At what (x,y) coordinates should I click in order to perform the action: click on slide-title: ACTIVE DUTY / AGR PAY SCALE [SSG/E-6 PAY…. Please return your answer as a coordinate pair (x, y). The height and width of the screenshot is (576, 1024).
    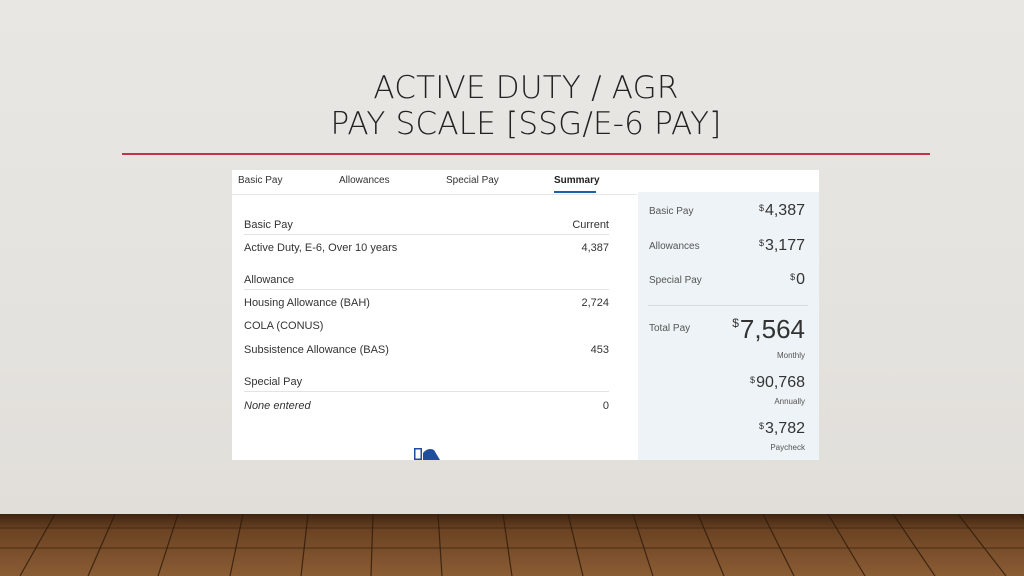
    Looking at the image, I should click on (526, 106).